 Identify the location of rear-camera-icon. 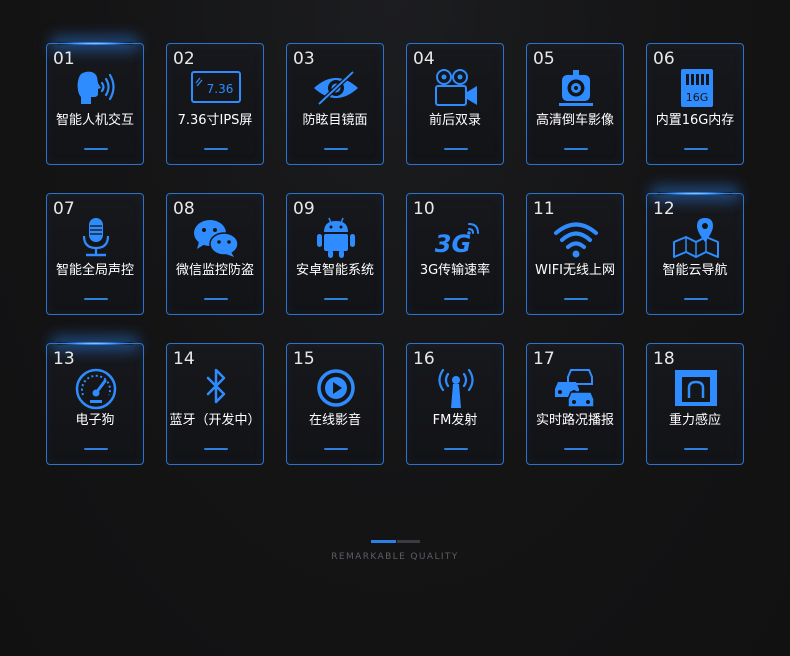
(576, 88).